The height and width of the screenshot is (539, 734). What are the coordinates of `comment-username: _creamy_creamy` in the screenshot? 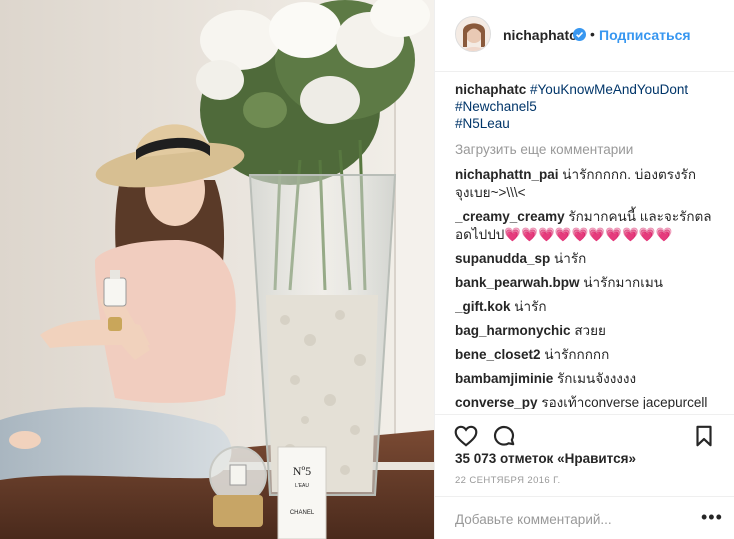 It's located at (510, 216).